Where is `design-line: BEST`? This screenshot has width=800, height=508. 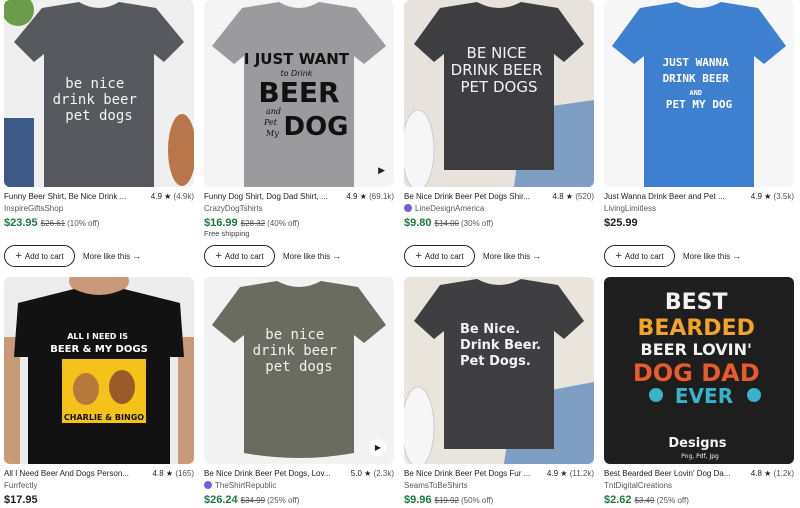 design-line: BEST is located at coordinates (696, 302).